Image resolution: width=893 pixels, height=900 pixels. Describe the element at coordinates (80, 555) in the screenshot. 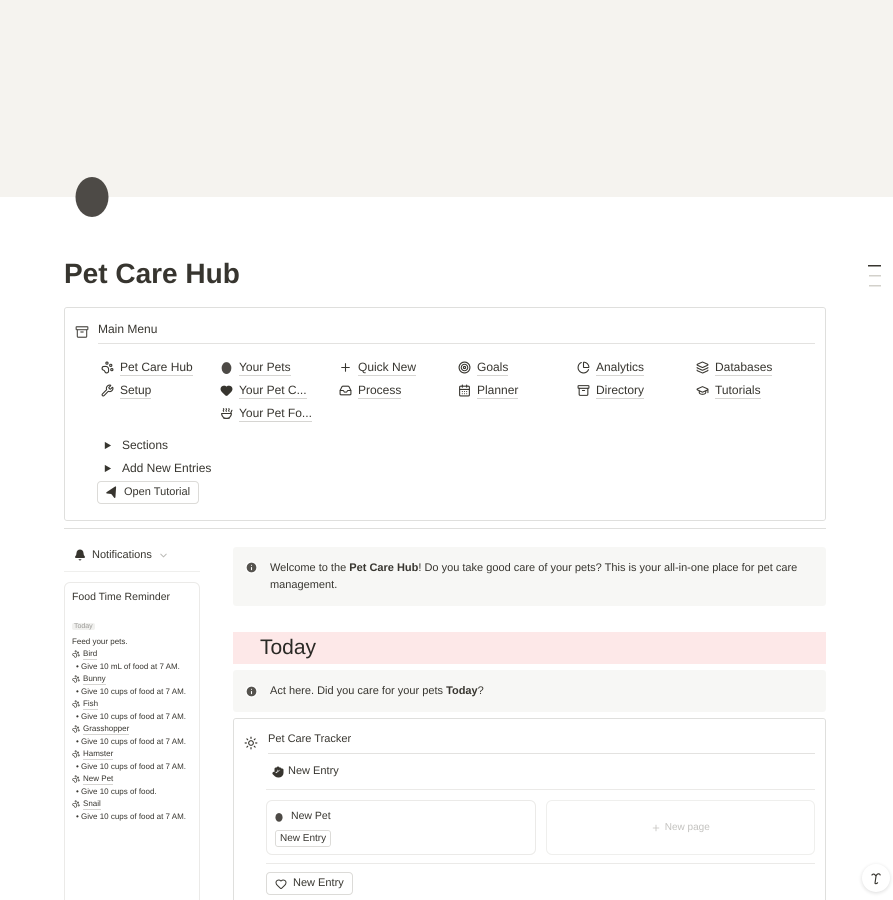

I see `bell-icon` at that location.